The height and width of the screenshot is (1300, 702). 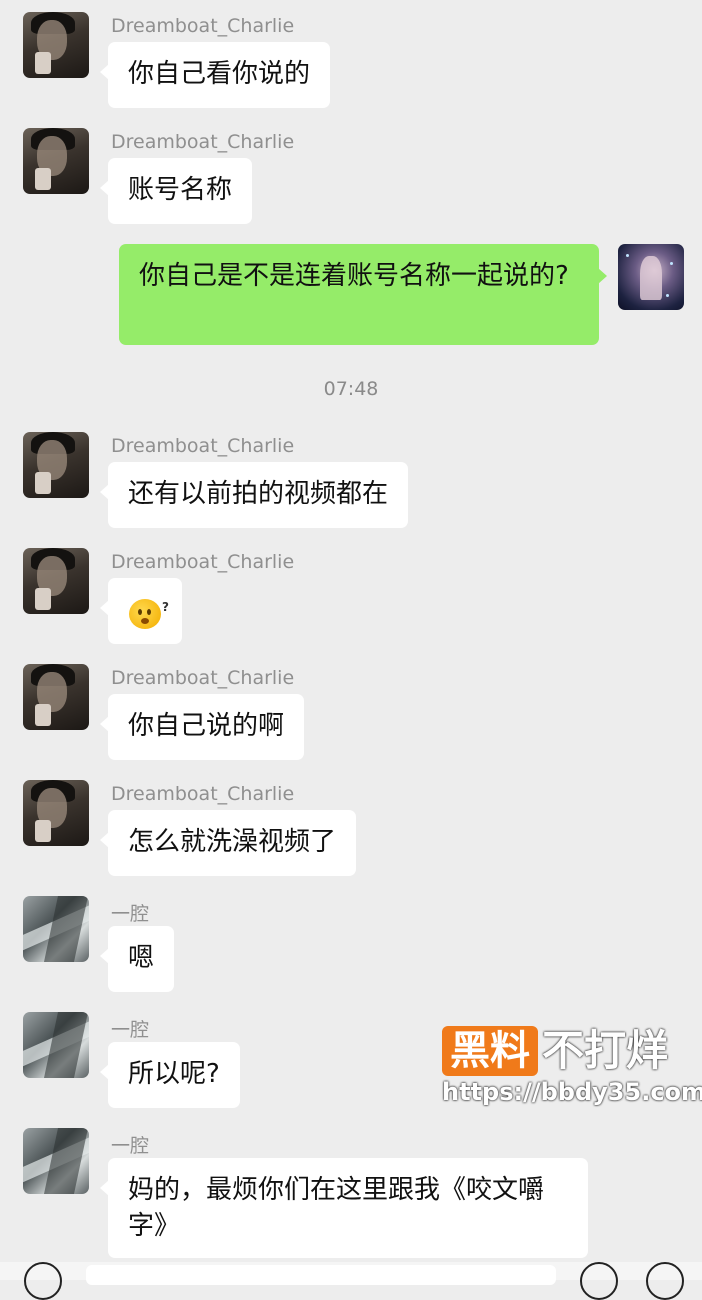 I want to click on message-bubble: 嗯, so click(x=137, y=959).